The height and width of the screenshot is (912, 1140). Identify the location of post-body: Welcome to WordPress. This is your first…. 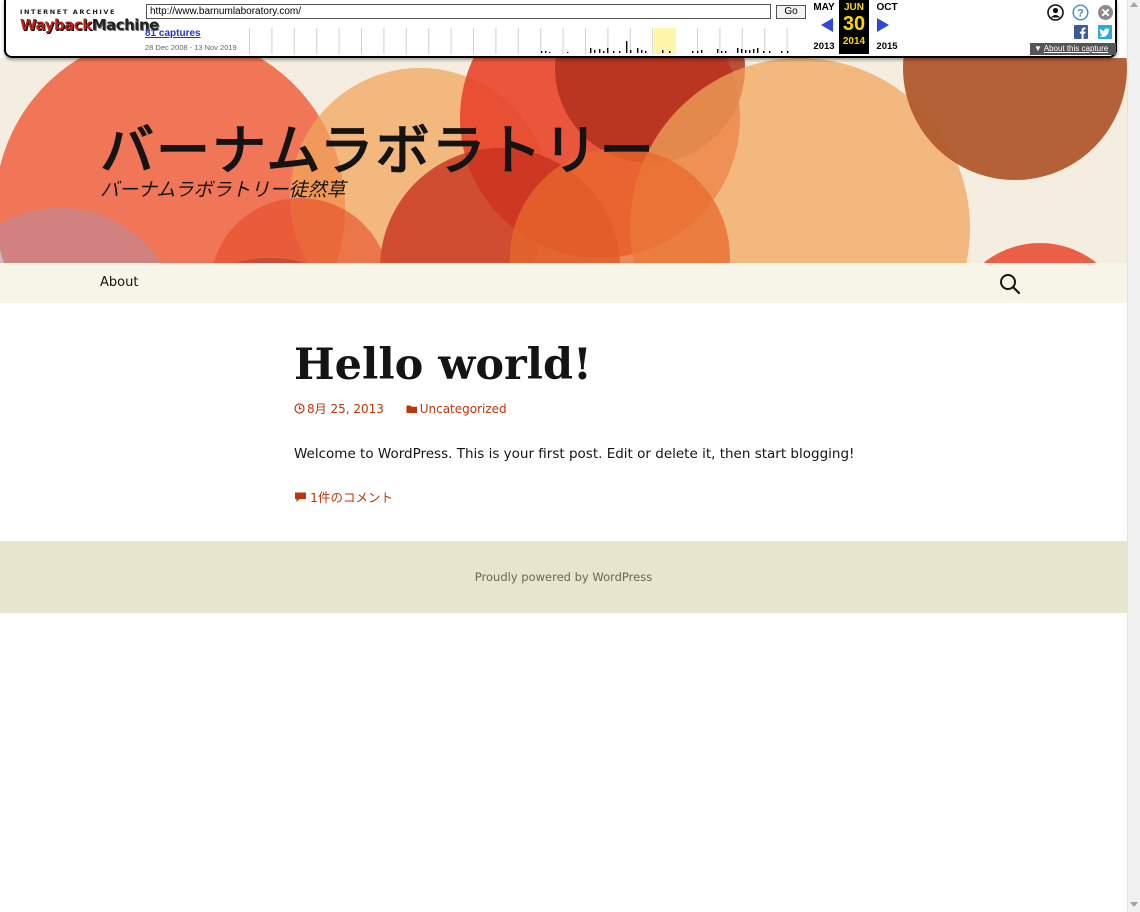
(574, 454).